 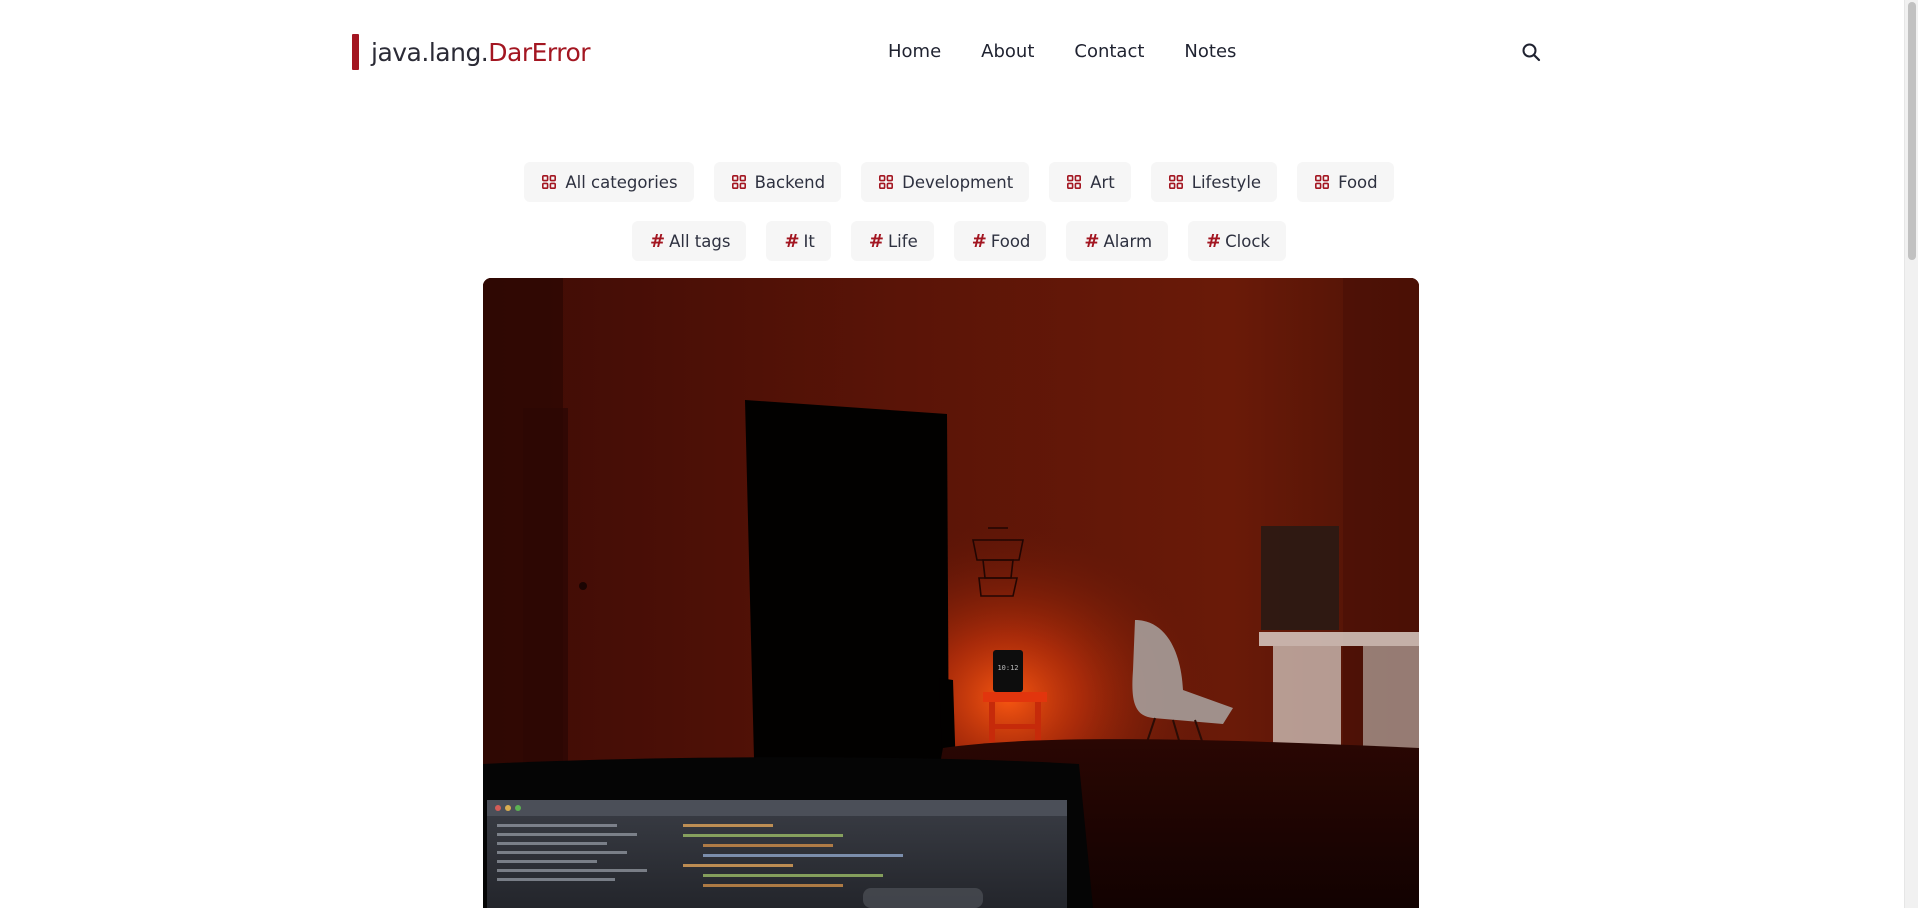 What do you see at coordinates (1358, 182) in the screenshot?
I see `category-label: Food` at bounding box center [1358, 182].